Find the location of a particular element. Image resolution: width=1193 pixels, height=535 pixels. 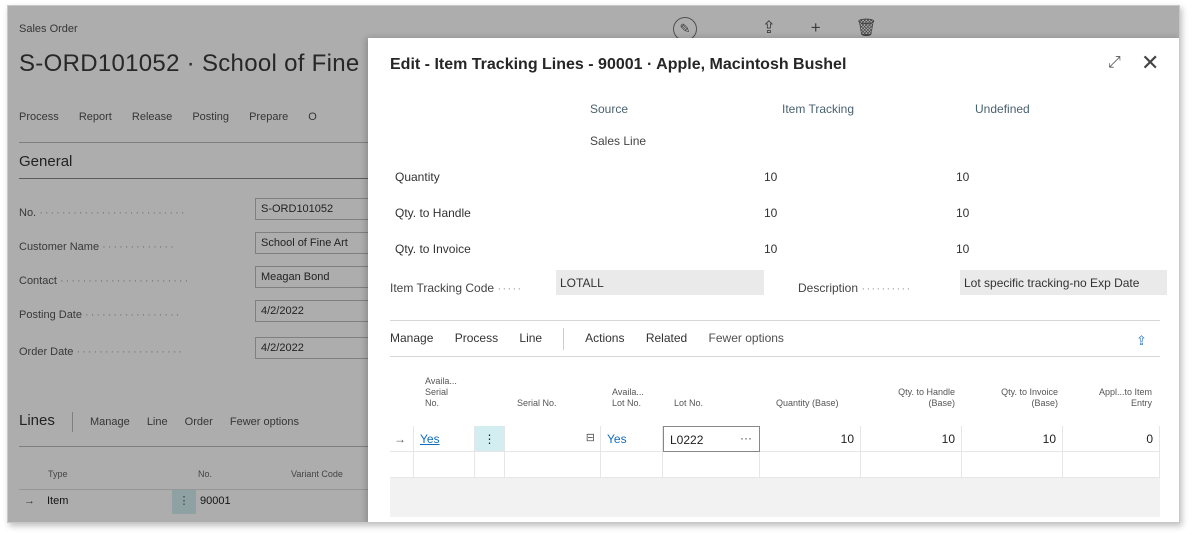

cell-avail-serial: Yes is located at coordinates (444, 439).